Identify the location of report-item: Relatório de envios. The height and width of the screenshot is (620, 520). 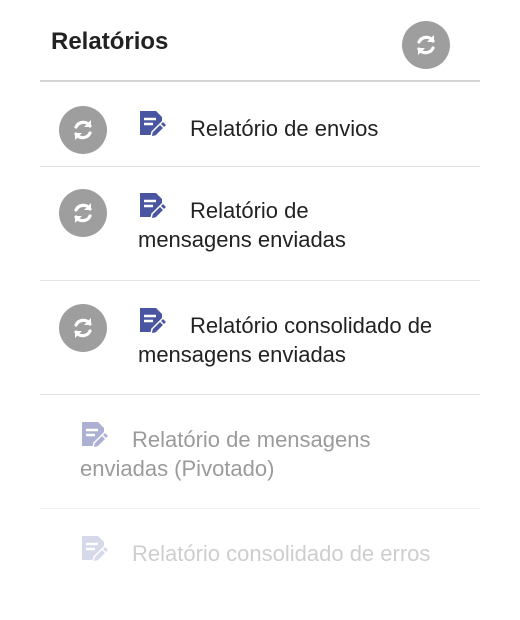
(260, 125).